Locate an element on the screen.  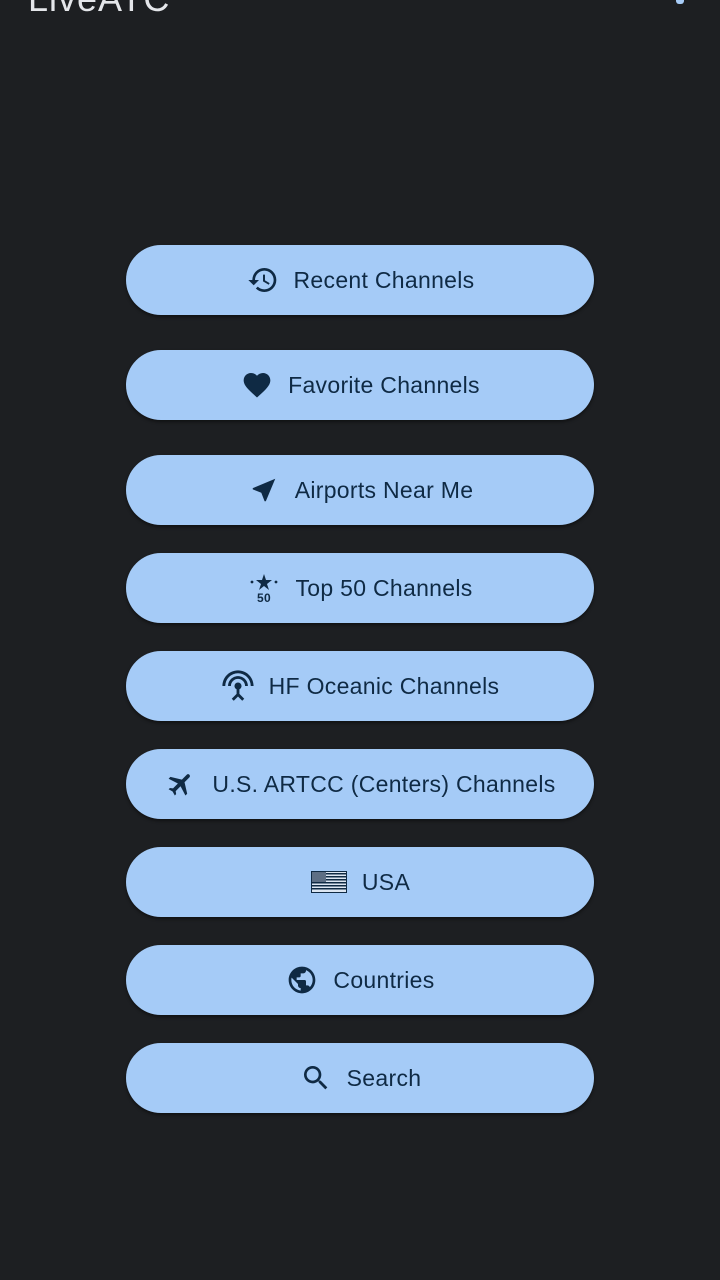
app-title: LiveATC is located at coordinates (99, 10).